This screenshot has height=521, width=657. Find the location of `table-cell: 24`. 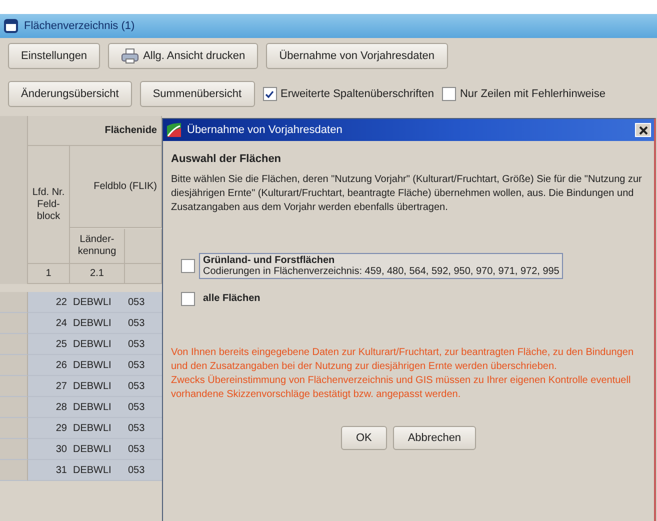

table-cell: 24 is located at coordinates (49, 323).